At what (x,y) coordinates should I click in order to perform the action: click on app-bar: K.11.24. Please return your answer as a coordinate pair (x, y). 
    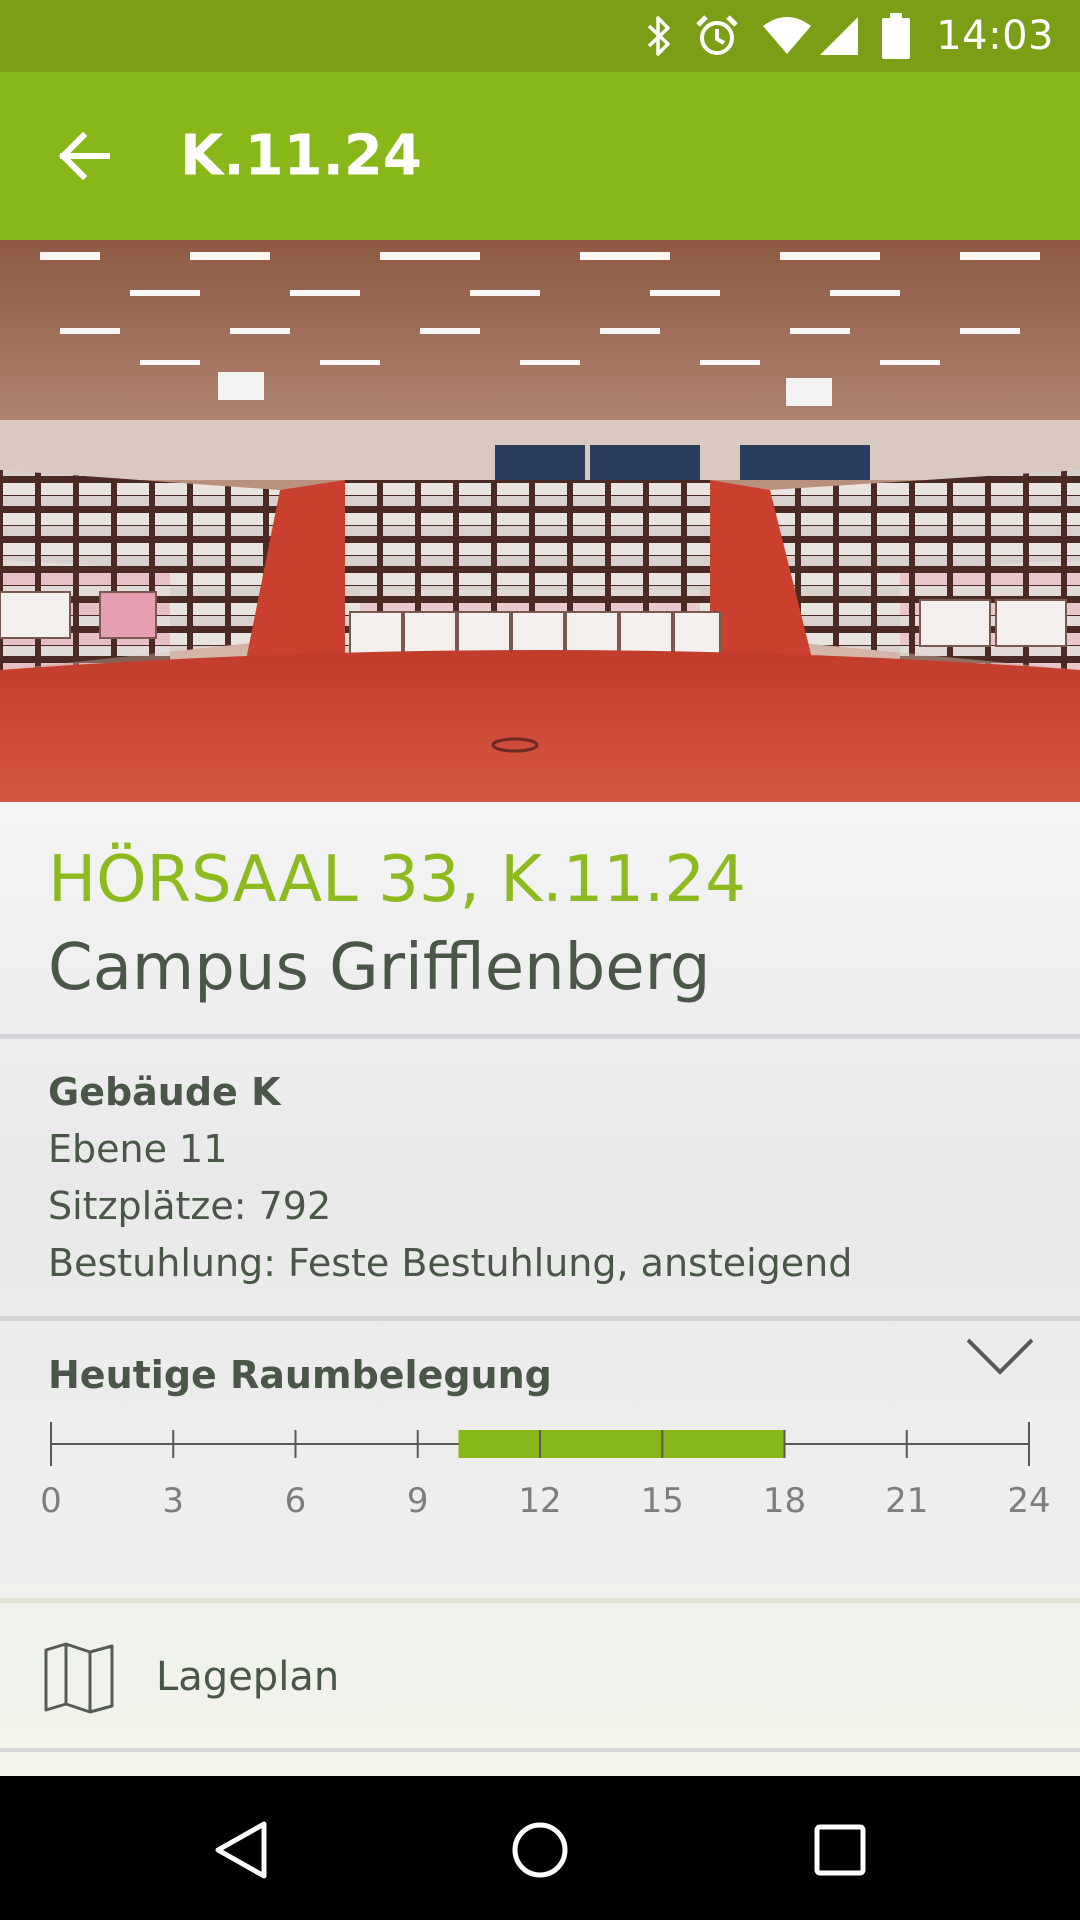
    Looking at the image, I should click on (540, 156).